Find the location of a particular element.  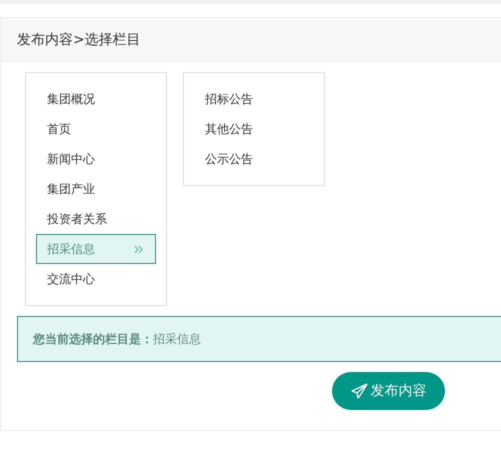

subcategory-item: 其他公告 is located at coordinates (254, 129).